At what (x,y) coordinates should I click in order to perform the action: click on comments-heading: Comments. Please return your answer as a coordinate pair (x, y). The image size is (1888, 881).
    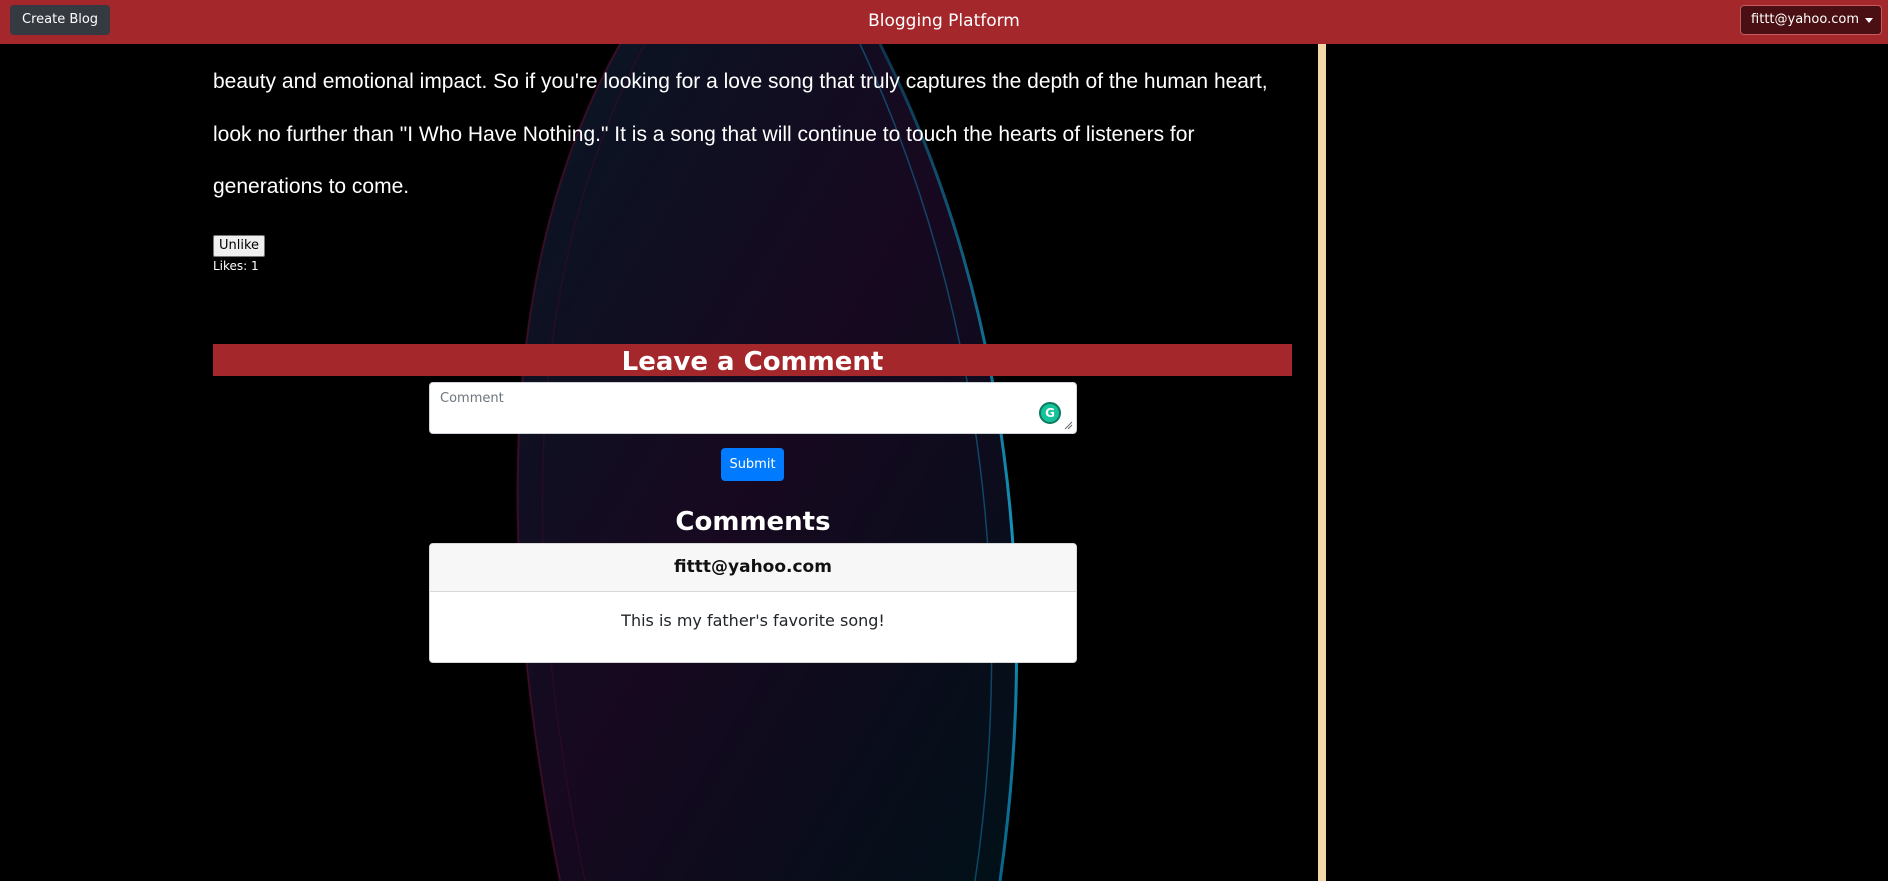
    Looking at the image, I should click on (753, 522).